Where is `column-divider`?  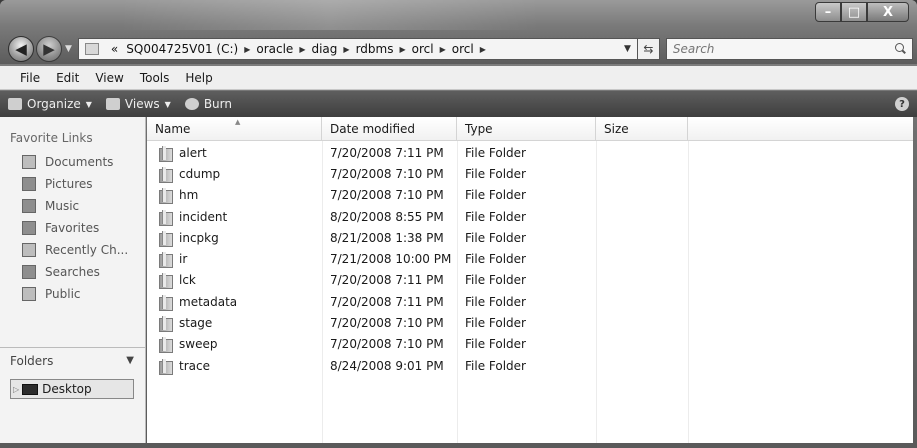 column-divider is located at coordinates (322, 292).